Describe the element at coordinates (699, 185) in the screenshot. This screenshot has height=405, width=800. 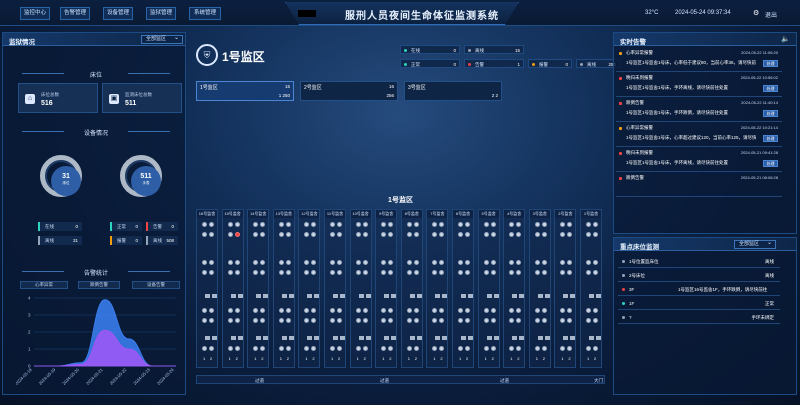
I see `alarm-item: 跌倒告警 2024-05-21 08:08:28` at that location.